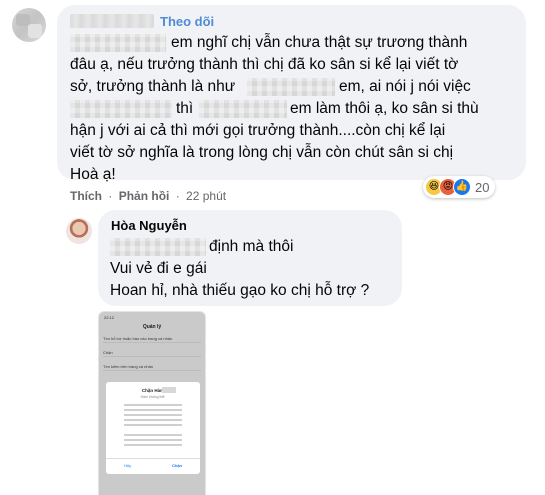 The width and height of the screenshot is (545, 495). What do you see at coordinates (153, 86) in the screenshot?
I see `comment-text-line: sở, trưởng thành là như` at bounding box center [153, 86].